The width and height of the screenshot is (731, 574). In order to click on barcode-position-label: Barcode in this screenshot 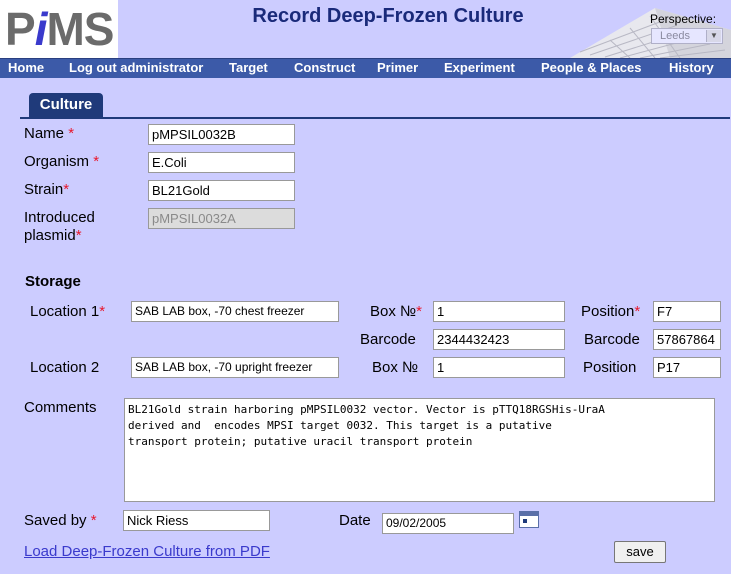, I will do `click(612, 339)`.